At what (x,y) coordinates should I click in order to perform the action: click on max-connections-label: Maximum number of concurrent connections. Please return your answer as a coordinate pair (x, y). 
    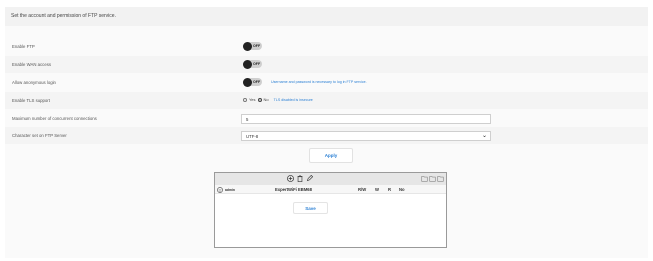
    Looking at the image, I should click on (54, 118).